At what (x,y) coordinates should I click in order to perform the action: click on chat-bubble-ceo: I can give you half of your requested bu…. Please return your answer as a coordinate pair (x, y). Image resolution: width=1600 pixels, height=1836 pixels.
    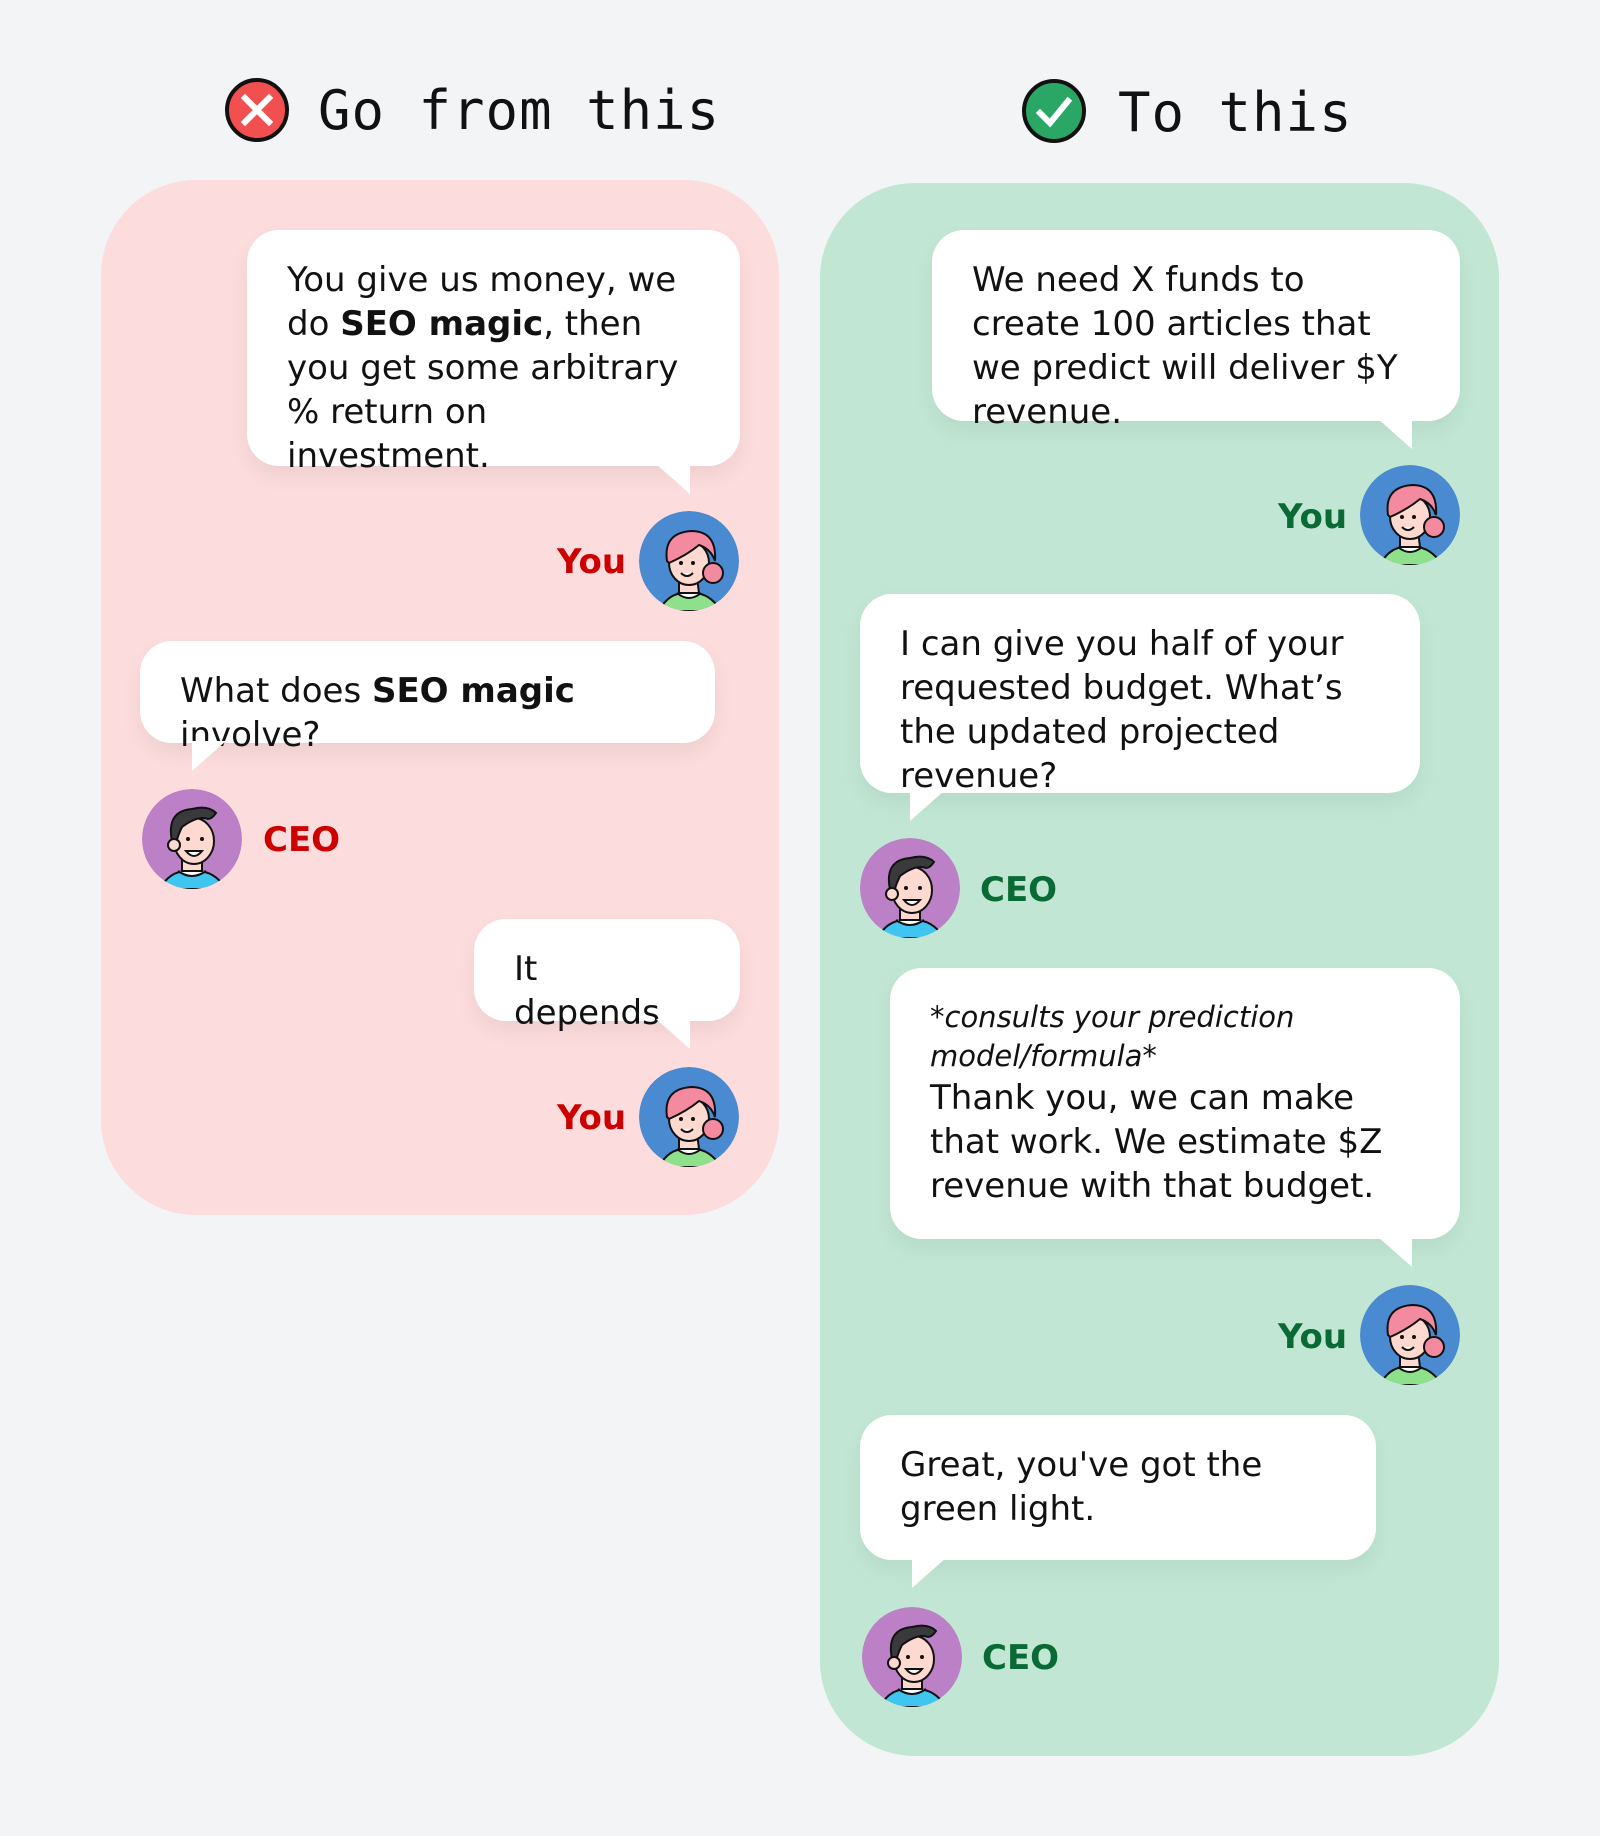
    Looking at the image, I should click on (1140, 695).